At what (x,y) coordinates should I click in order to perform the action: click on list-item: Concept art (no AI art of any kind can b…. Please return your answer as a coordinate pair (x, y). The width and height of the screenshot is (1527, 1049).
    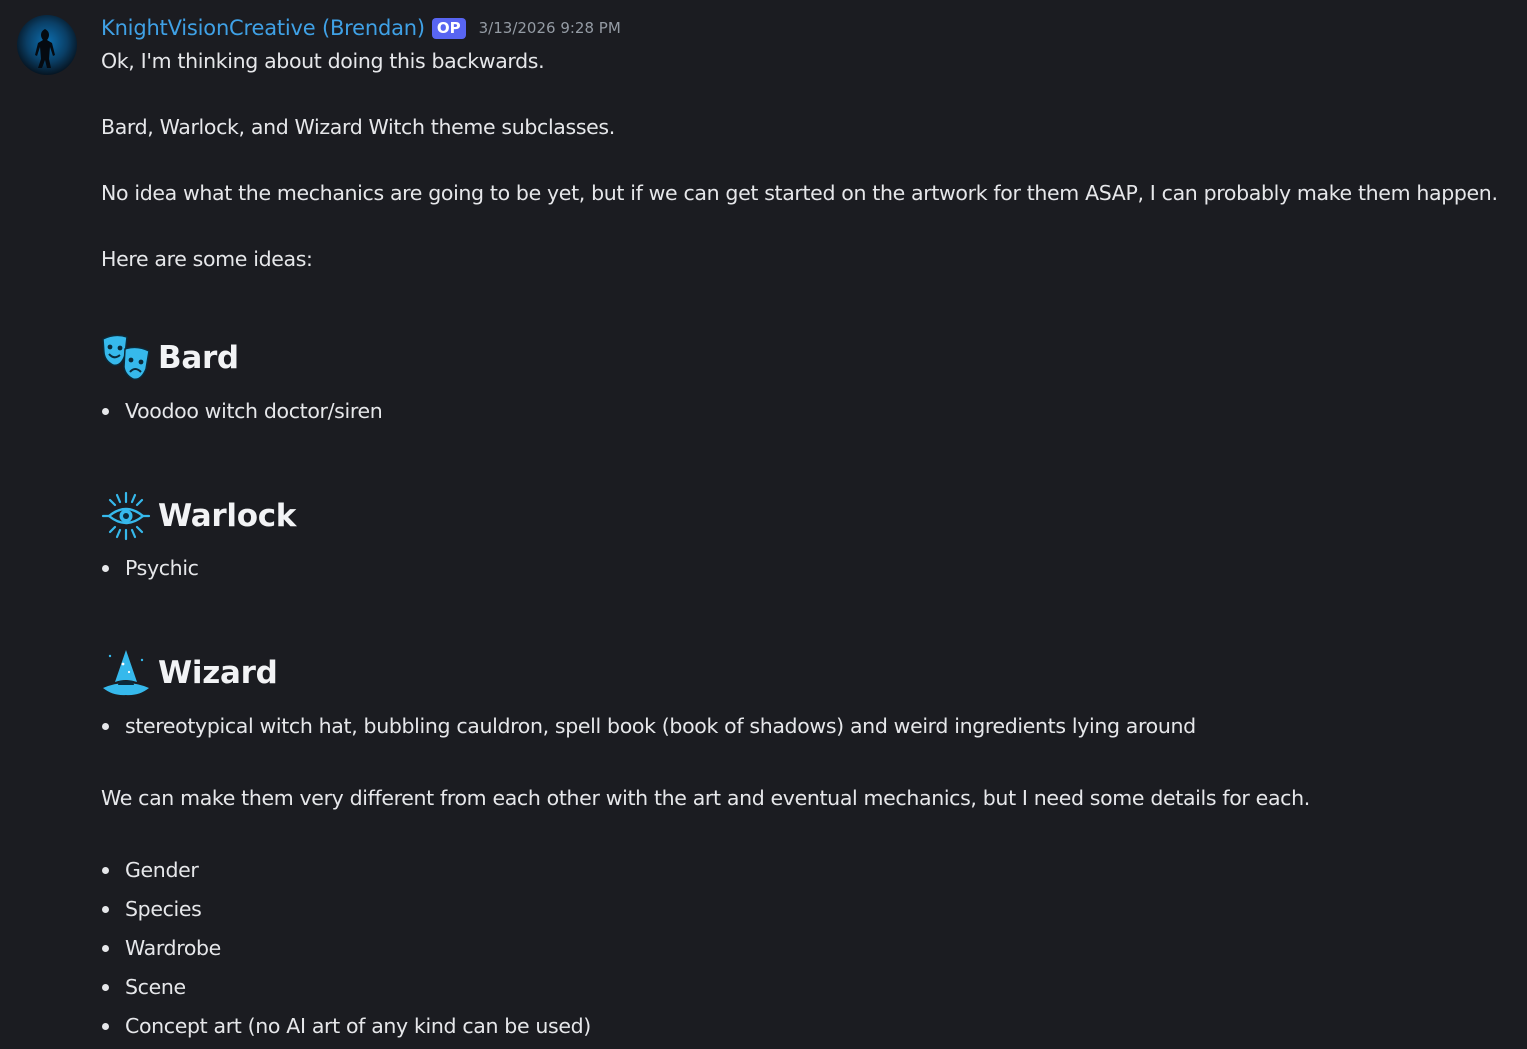
    Looking at the image, I should click on (346, 1026).